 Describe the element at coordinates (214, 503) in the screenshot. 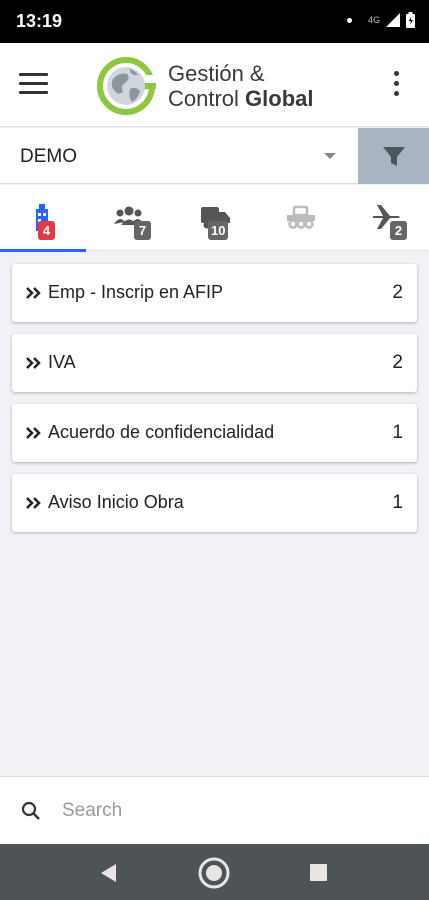

I see `list-item: Aviso Inicio Obra 1` at that location.